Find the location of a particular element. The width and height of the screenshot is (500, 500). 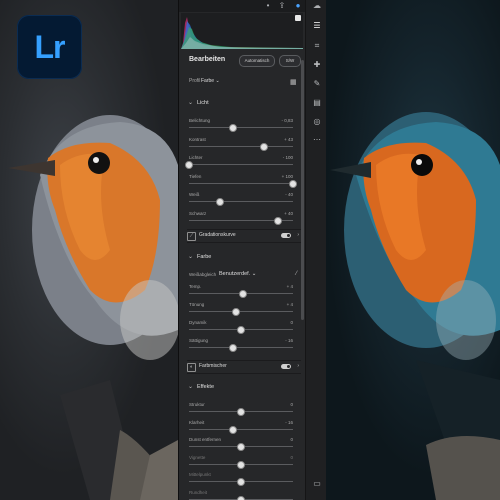

share-icon: ⇪ is located at coordinates (282, 6).